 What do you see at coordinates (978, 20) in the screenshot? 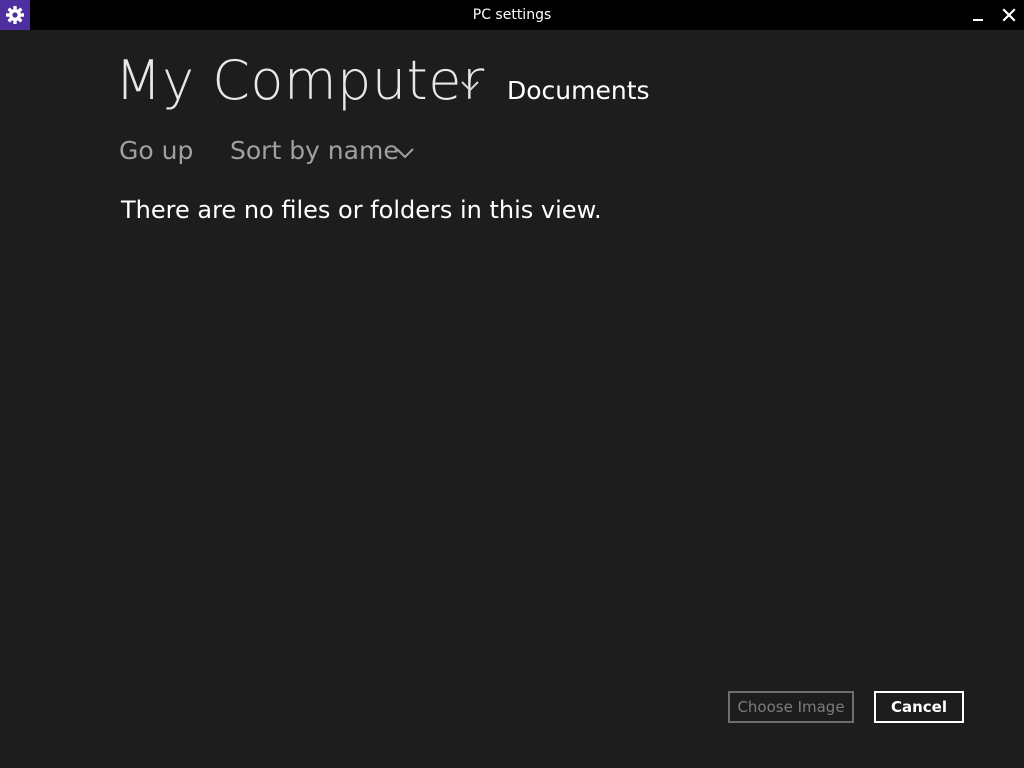
I see `minimize-icon` at bounding box center [978, 20].